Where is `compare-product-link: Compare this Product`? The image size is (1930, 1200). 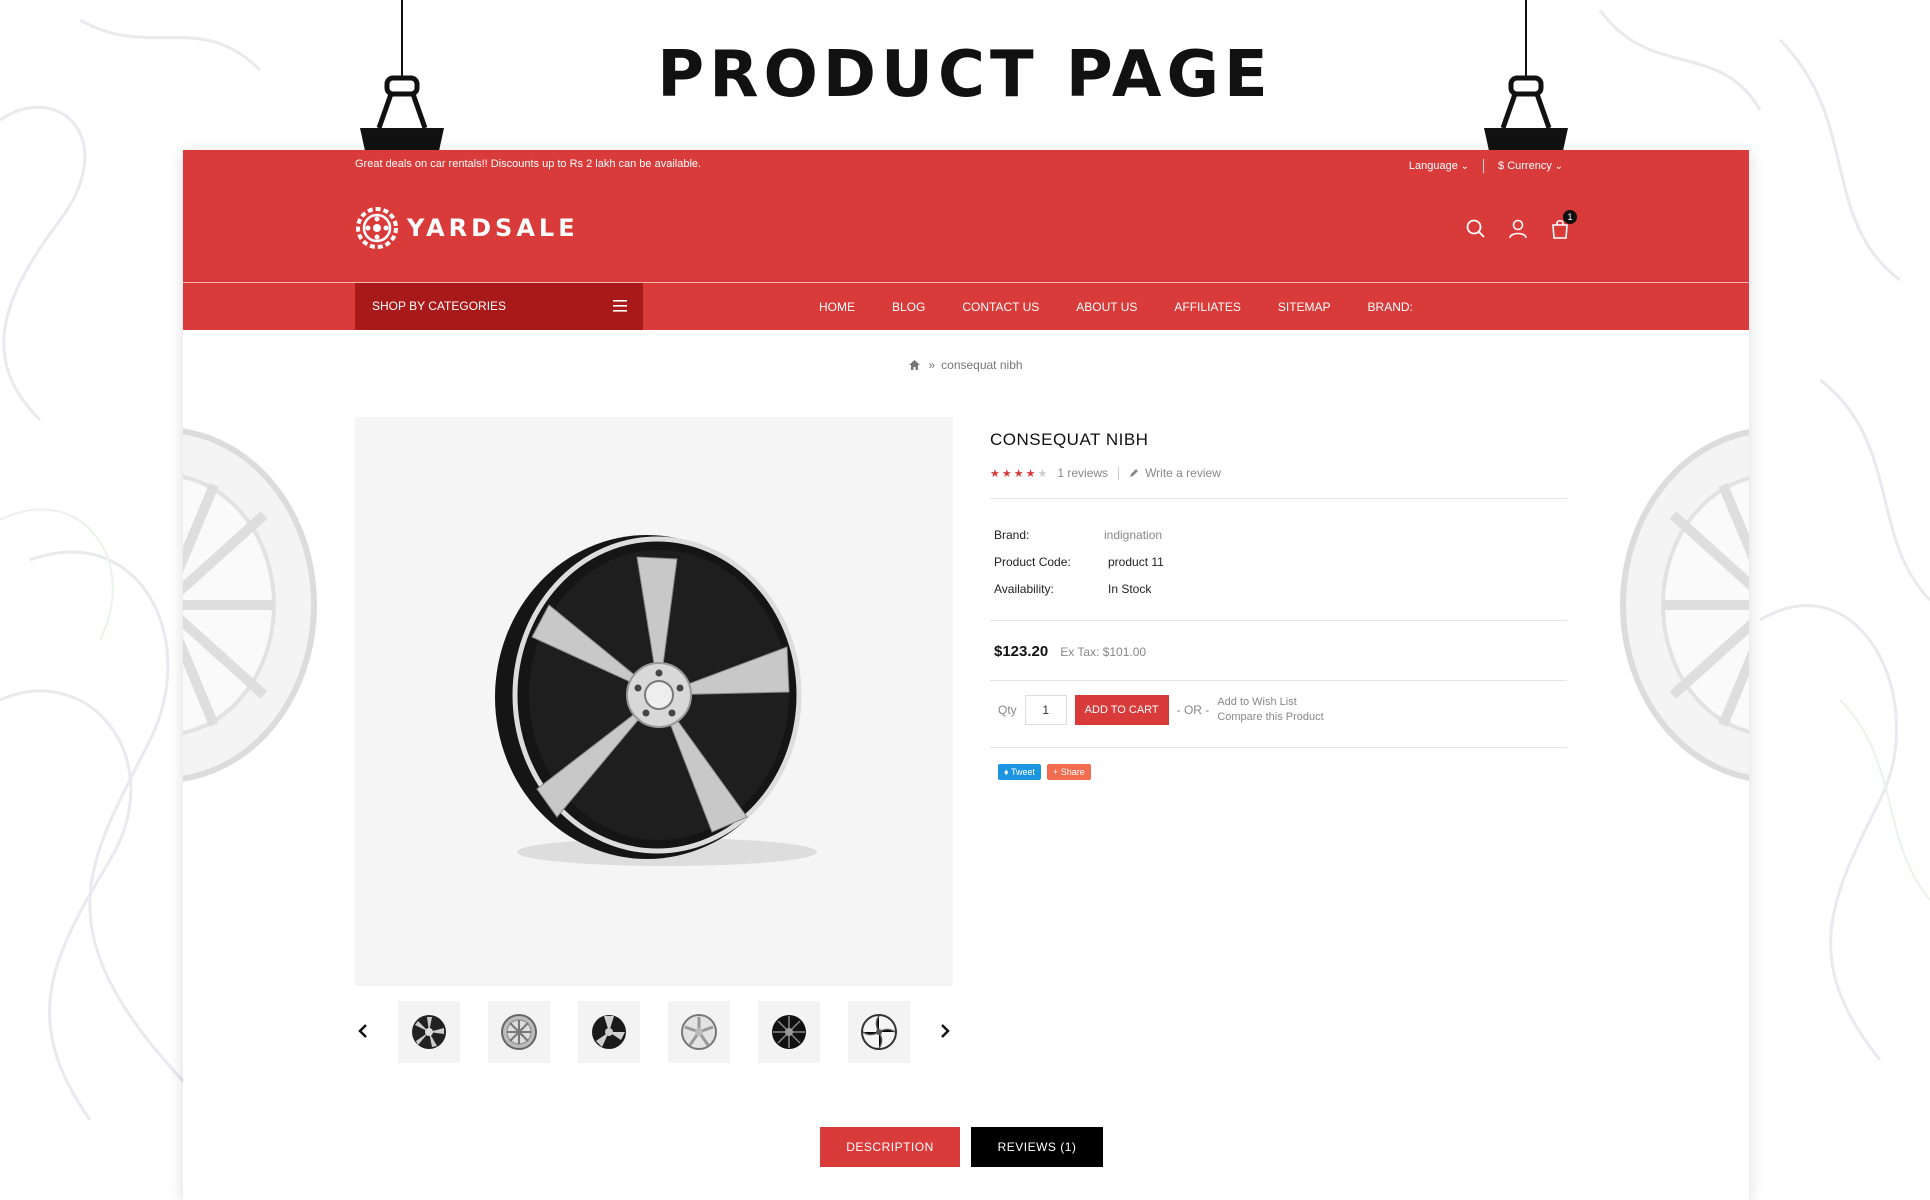
compare-product-link: Compare this Product is located at coordinates (1270, 717).